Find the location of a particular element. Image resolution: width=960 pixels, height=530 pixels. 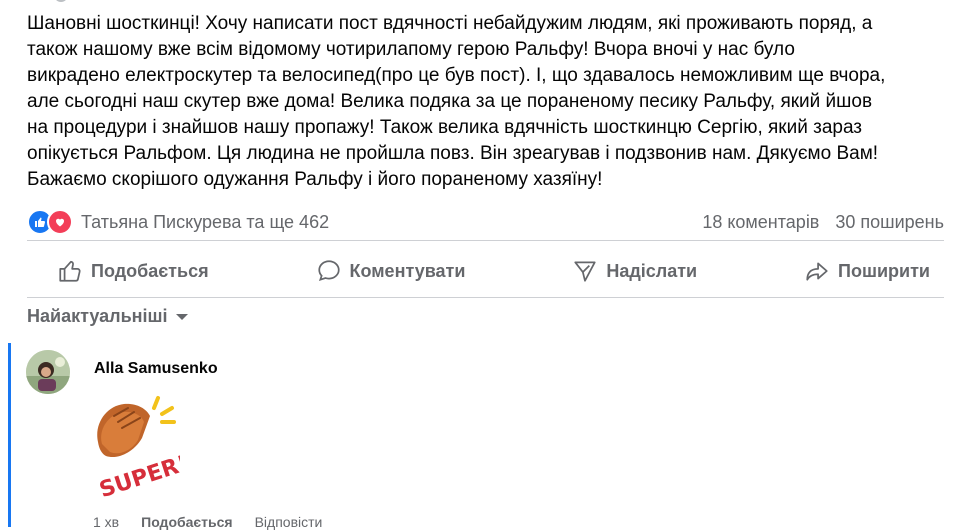

like-button: Подобається is located at coordinates (132, 271).